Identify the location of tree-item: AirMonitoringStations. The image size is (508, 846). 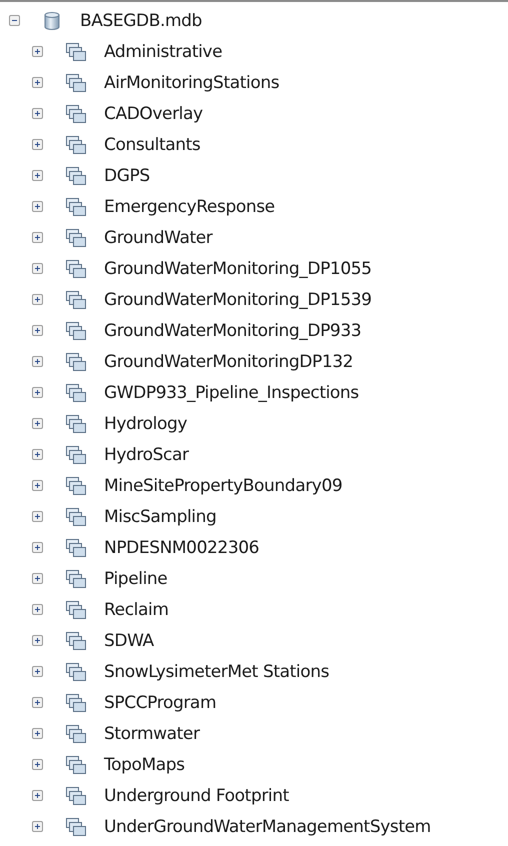
(192, 82).